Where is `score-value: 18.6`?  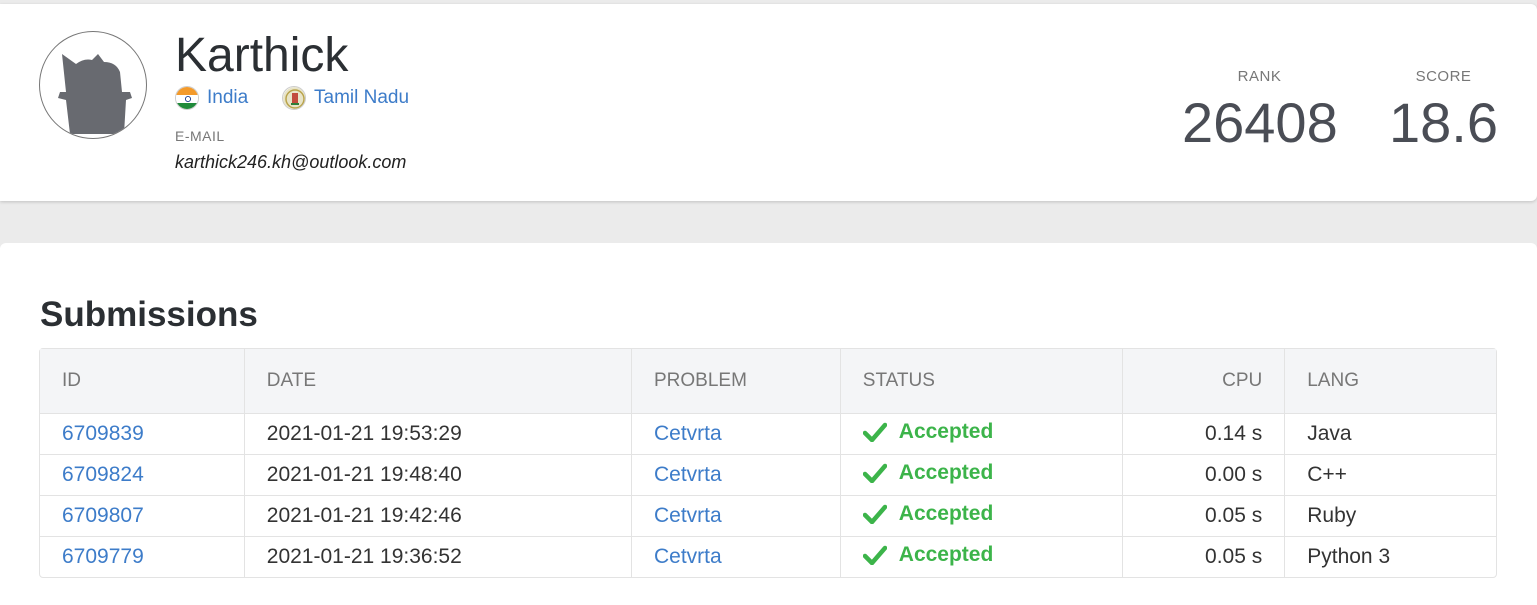 score-value: 18.6 is located at coordinates (1443, 122).